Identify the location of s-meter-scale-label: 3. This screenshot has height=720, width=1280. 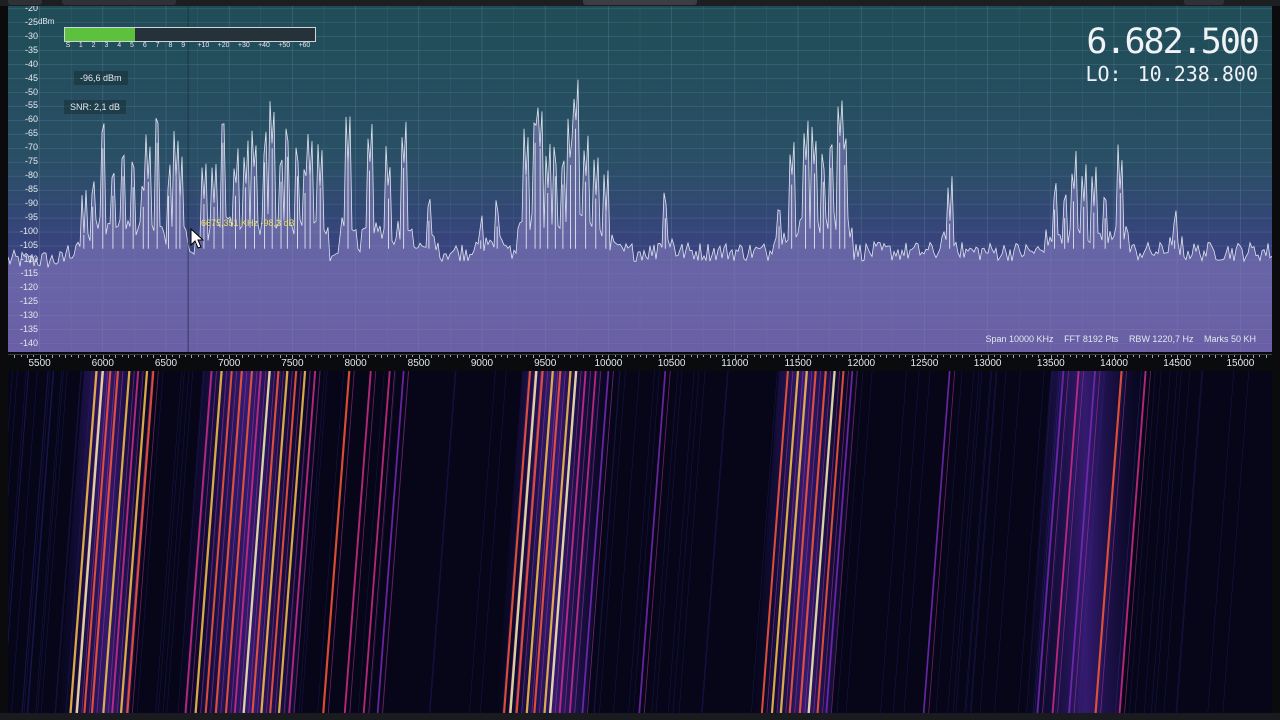
(106, 45).